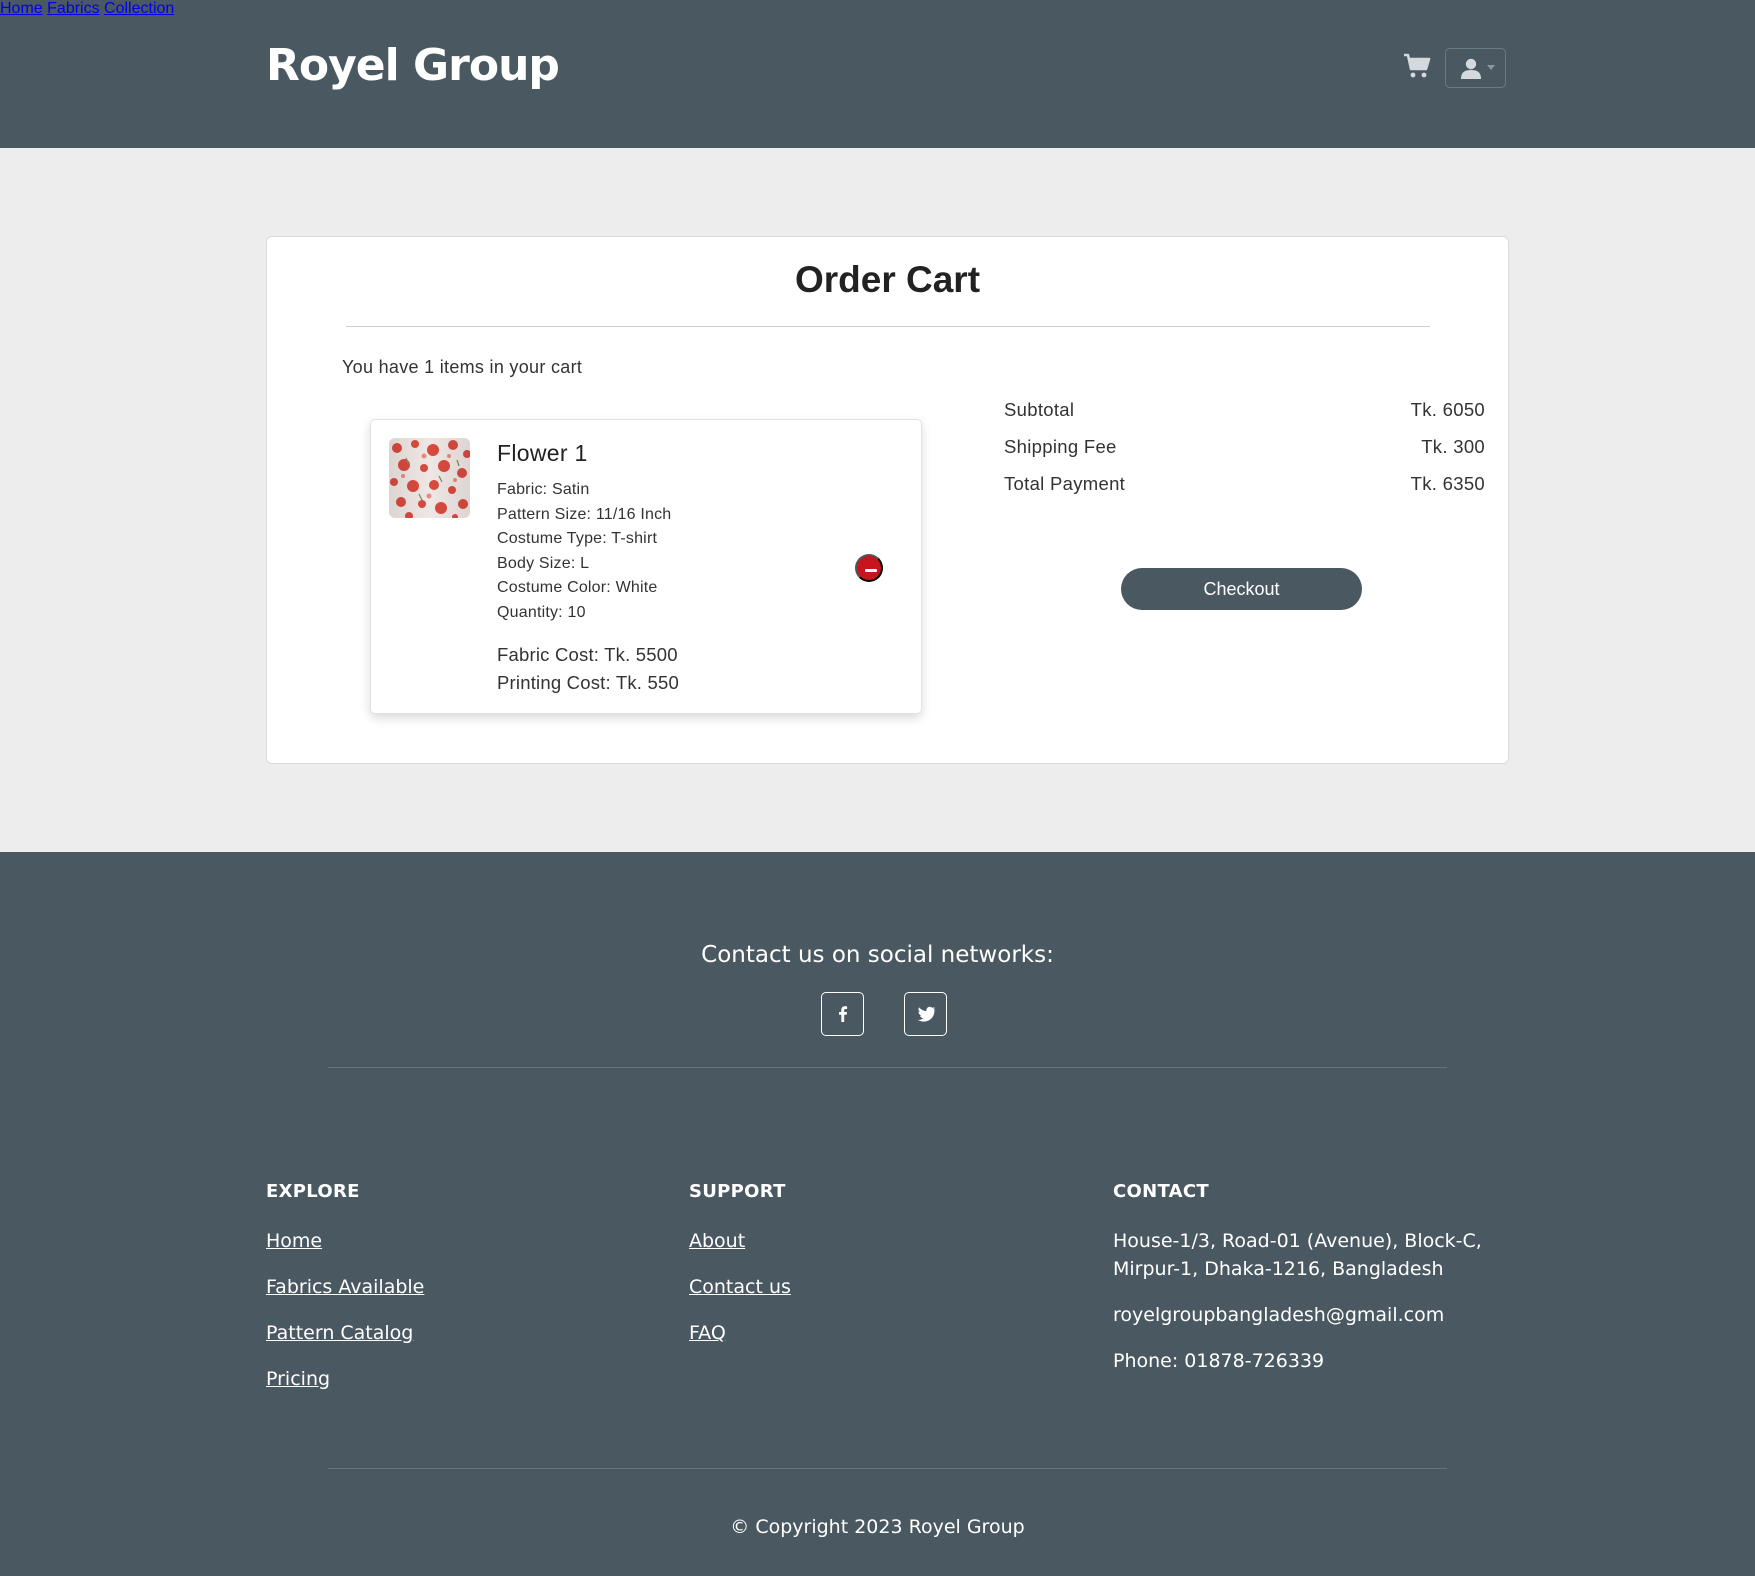  What do you see at coordinates (1447, 483) in the screenshot?
I see `total-payment-value: Tk. 6350` at bounding box center [1447, 483].